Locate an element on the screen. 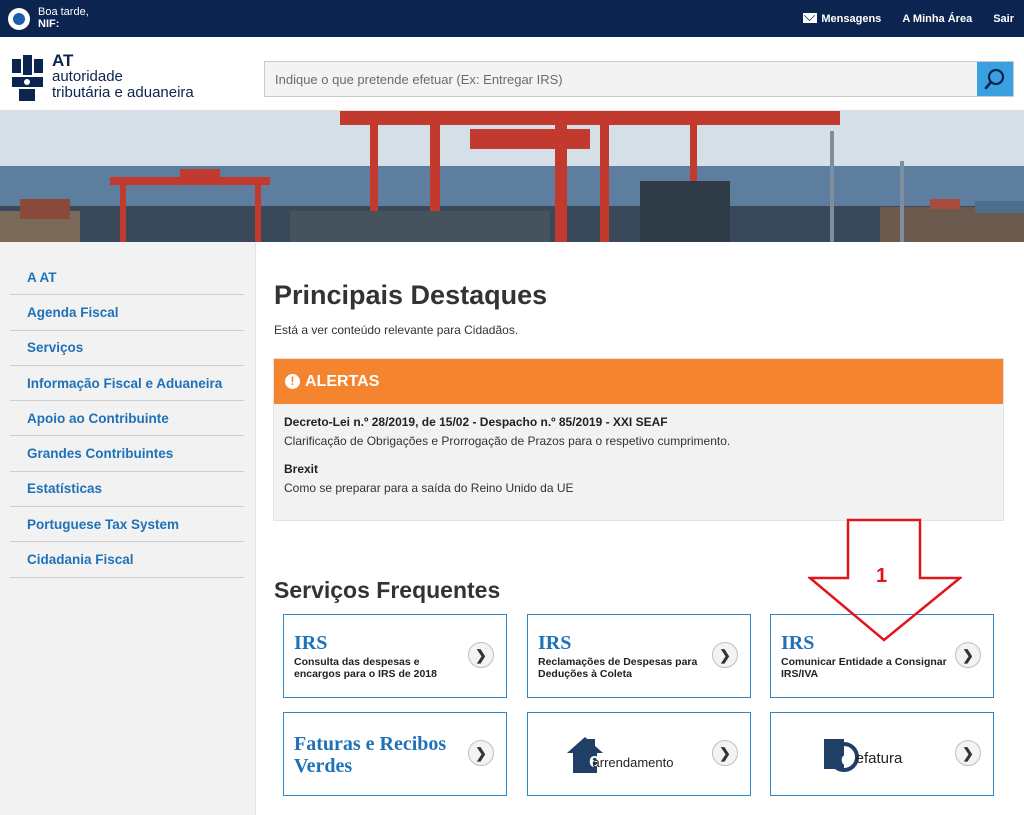  brand-name: arrendamento is located at coordinates (633, 762).